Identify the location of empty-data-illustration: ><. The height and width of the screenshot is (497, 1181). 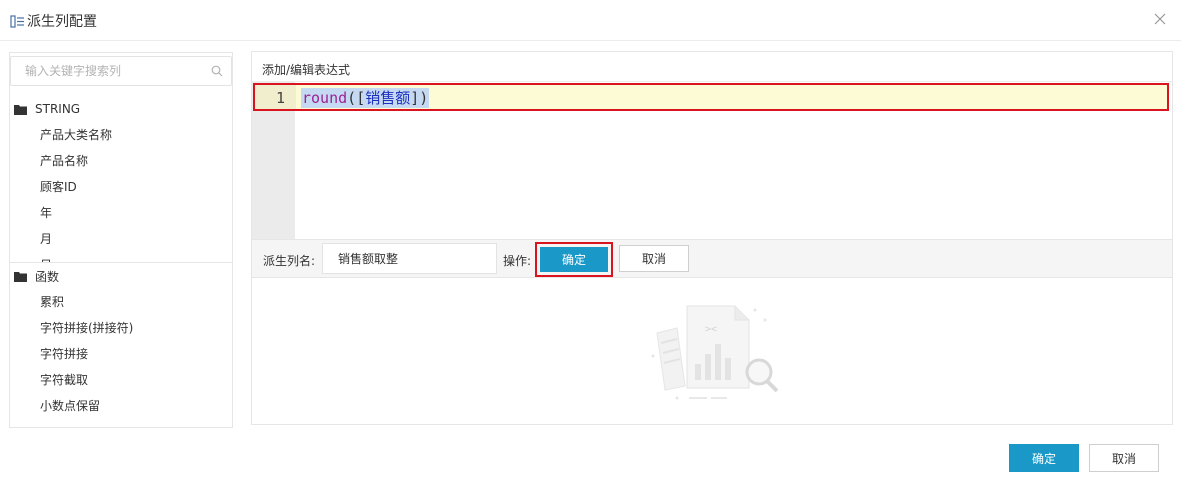
(715, 352).